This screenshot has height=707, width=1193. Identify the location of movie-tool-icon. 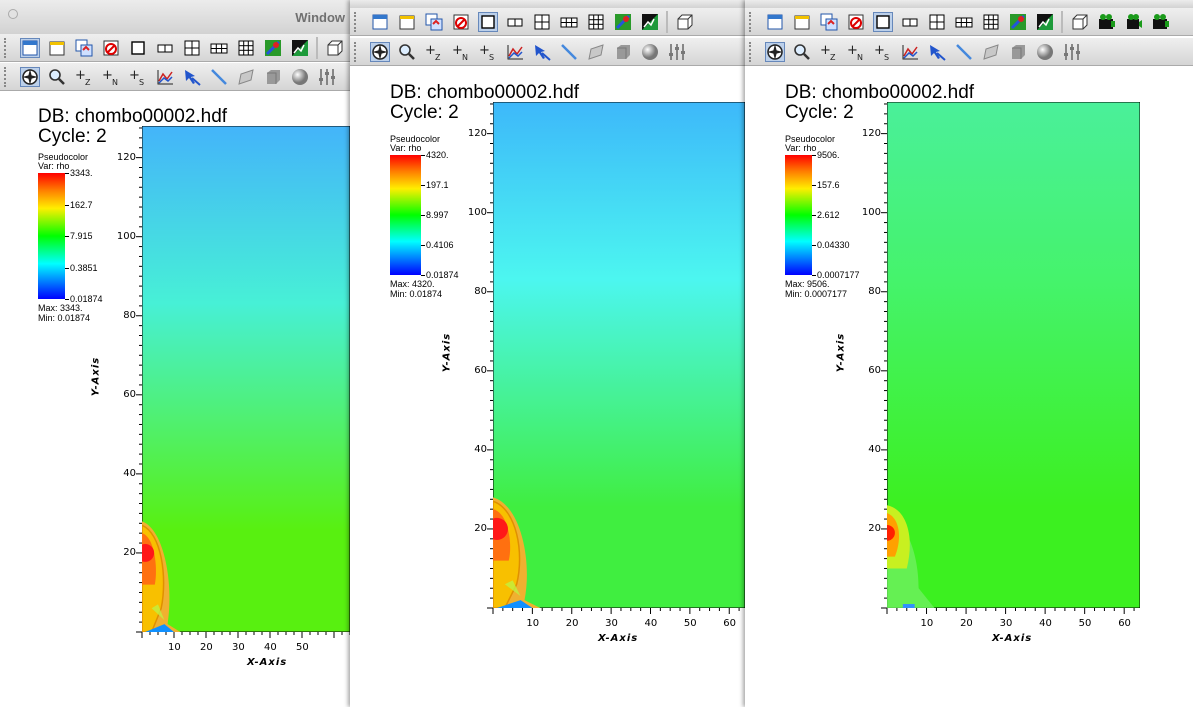
(1134, 22).